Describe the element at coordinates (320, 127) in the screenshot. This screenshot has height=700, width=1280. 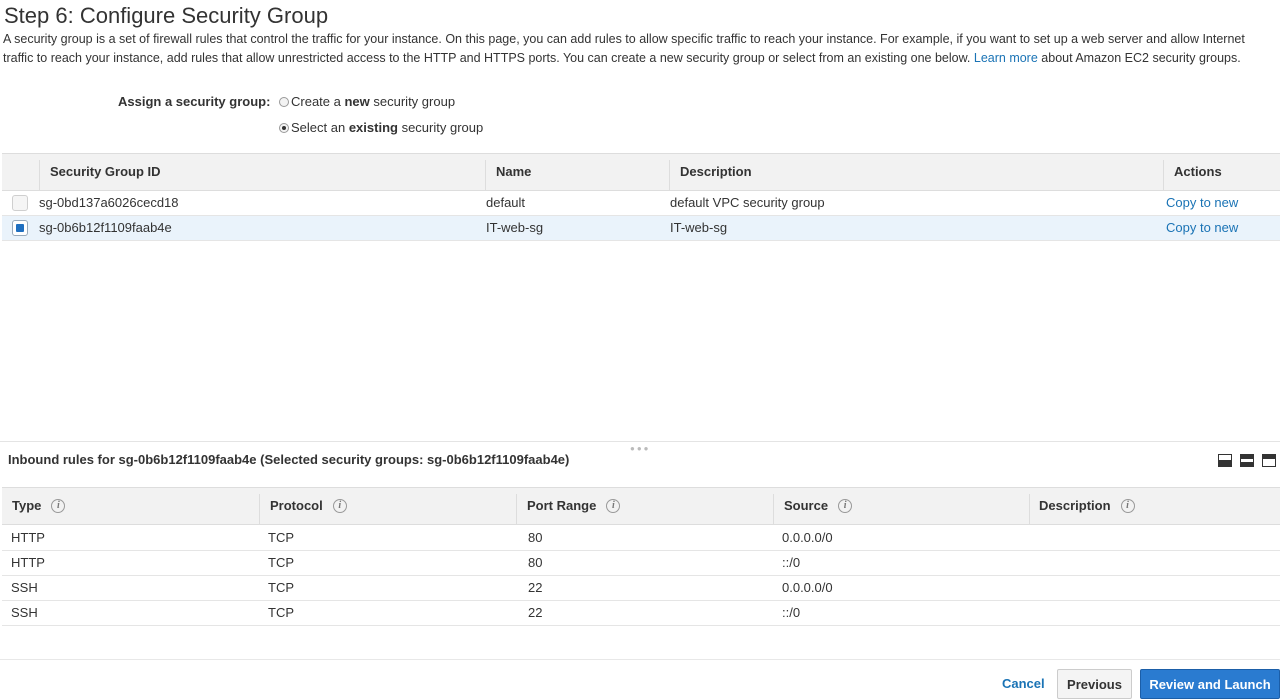
I see `radio-label-prefix: Select an` at that location.